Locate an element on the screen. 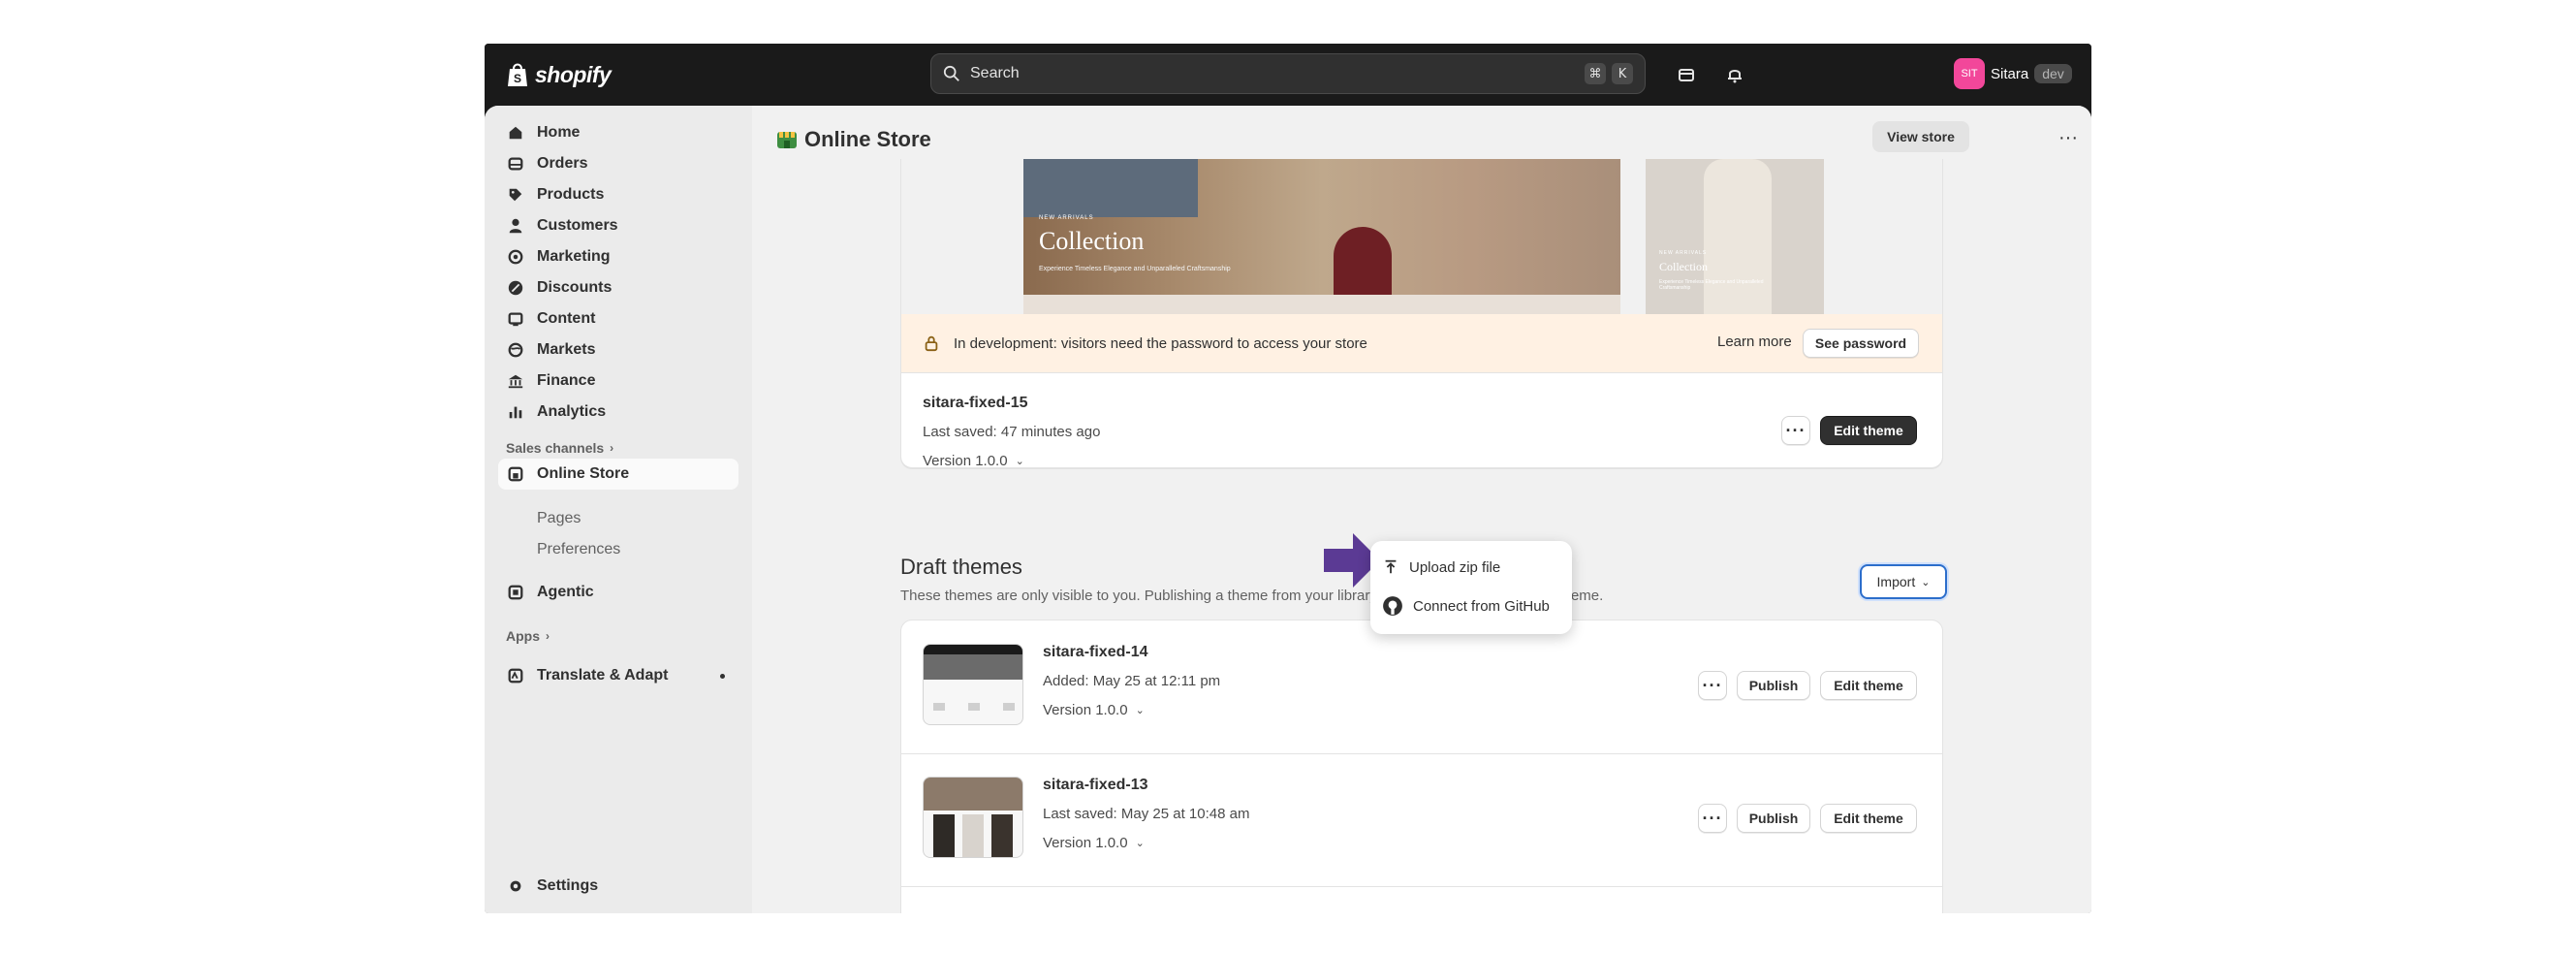  shopify-bag-icon: S is located at coordinates (517, 74).